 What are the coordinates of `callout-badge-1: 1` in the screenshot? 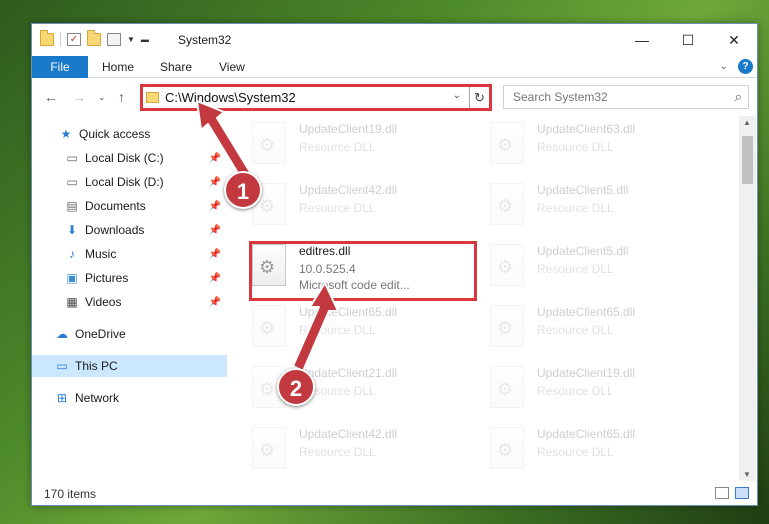 It's located at (243, 190).